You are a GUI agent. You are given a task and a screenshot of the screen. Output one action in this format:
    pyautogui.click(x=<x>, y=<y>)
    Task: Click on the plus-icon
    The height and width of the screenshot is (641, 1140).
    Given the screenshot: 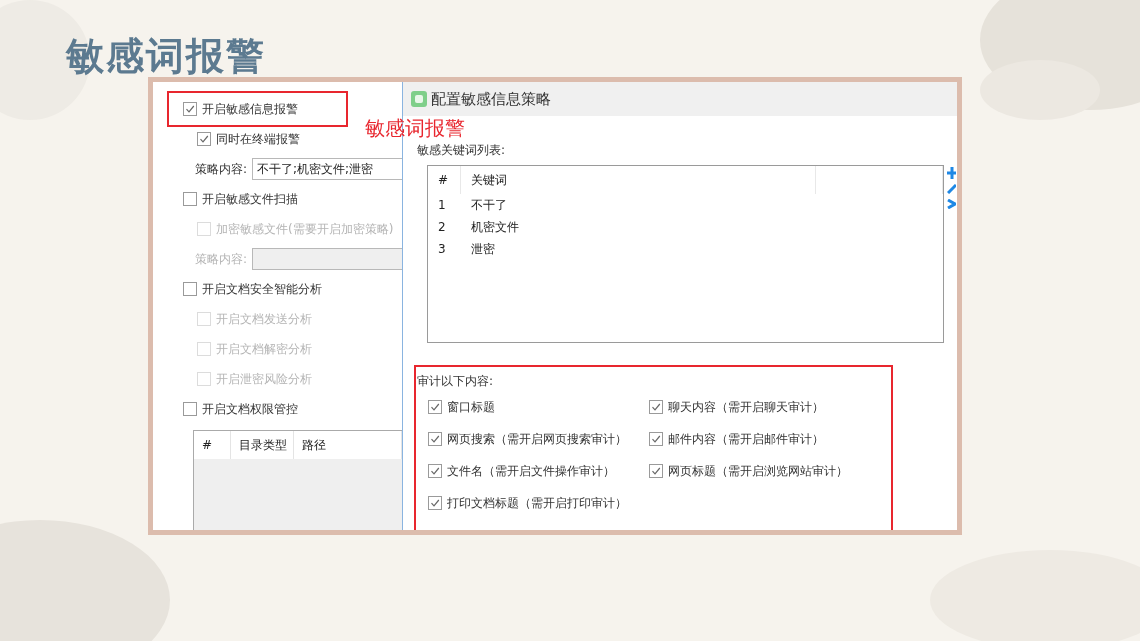 What is the action you would take?
    pyautogui.click(x=951, y=173)
    